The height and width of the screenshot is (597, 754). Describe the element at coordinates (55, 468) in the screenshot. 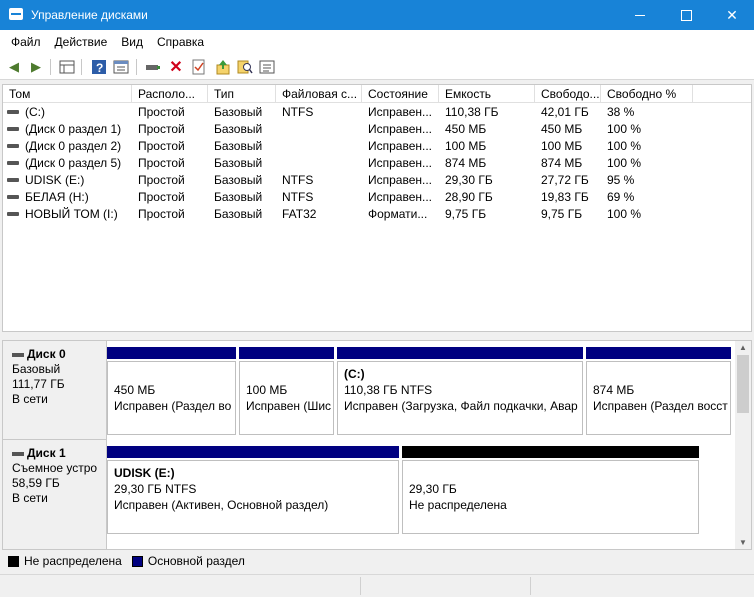

I see `disk-1-type: Съемное устро` at that location.